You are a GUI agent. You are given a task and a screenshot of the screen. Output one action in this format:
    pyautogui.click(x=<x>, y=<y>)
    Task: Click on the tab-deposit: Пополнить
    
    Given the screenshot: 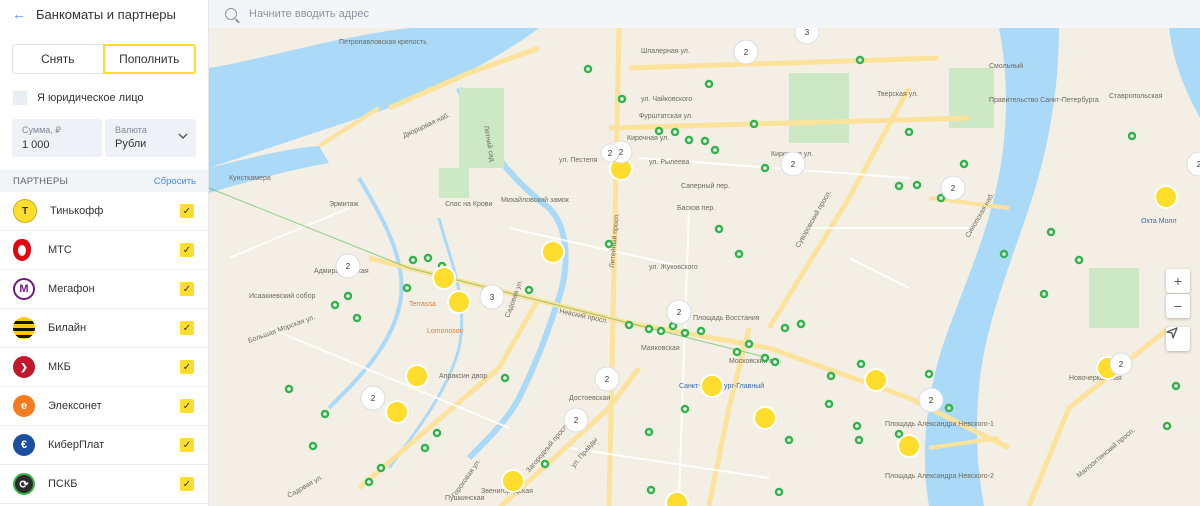 What is the action you would take?
    pyautogui.click(x=149, y=59)
    